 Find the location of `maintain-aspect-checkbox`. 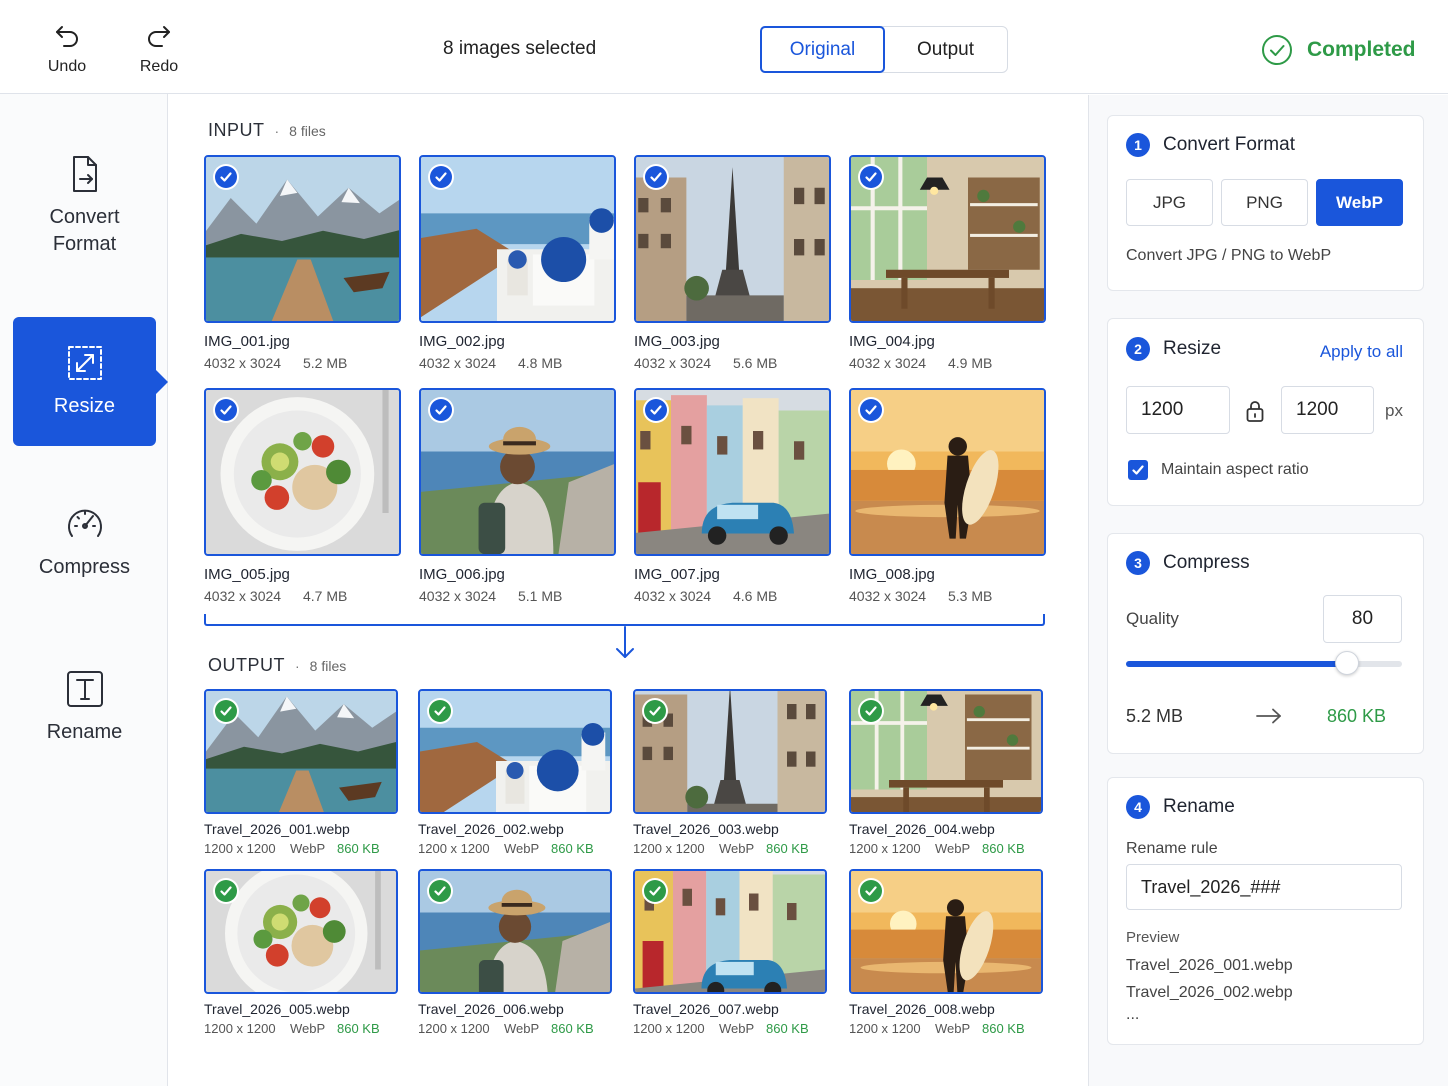

maintain-aspect-checkbox is located at coordinates (1138, 470).